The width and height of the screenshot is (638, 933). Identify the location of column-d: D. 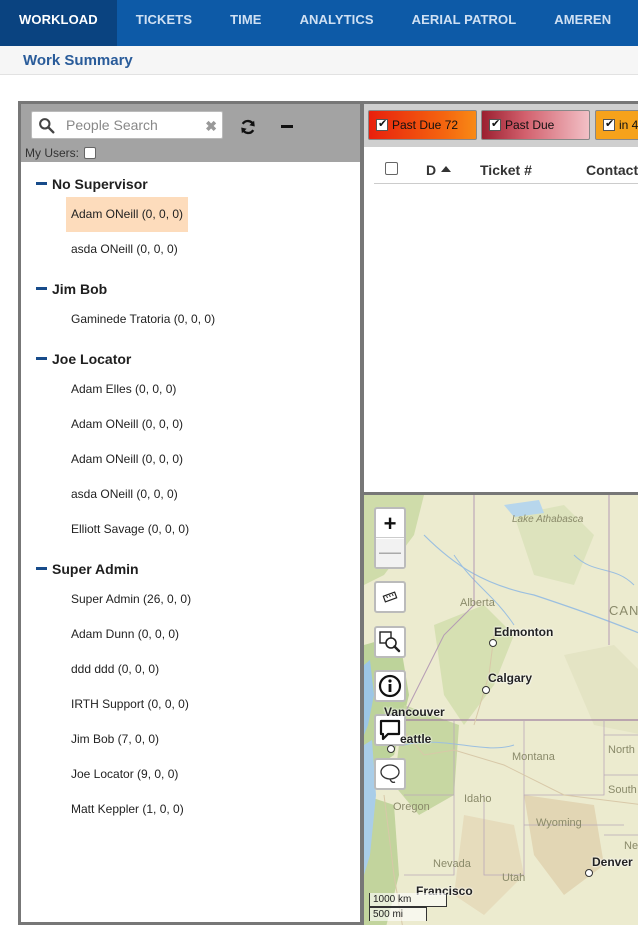
(431, 170).